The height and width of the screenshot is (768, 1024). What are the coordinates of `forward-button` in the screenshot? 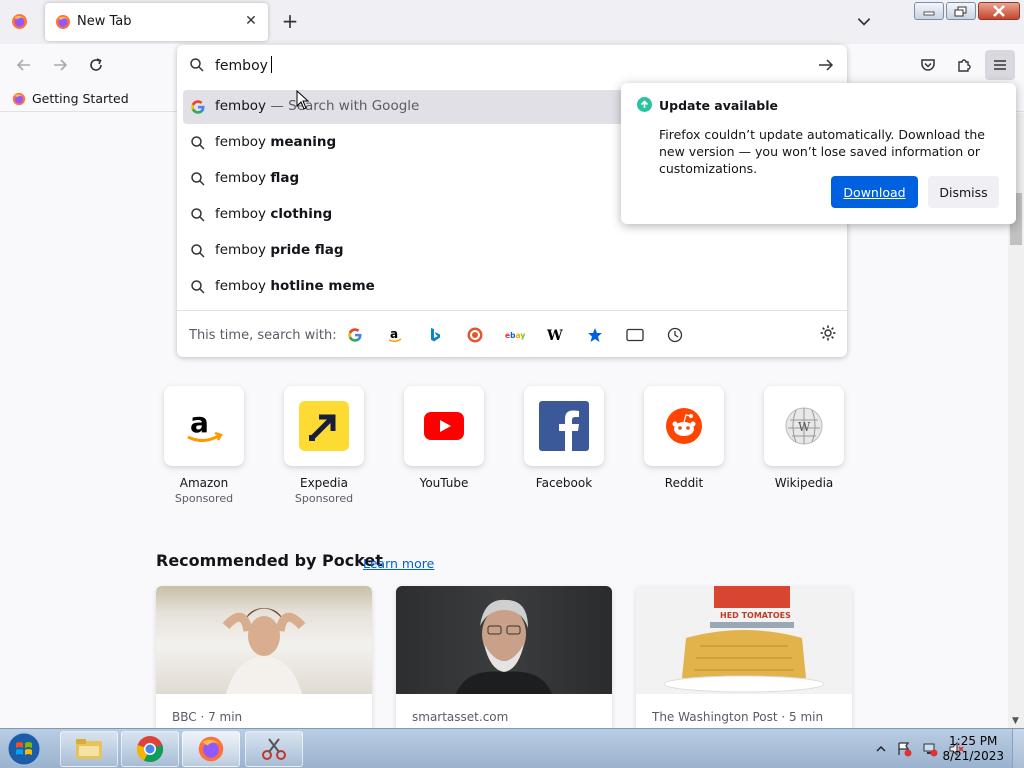 It's located at (60, 65).